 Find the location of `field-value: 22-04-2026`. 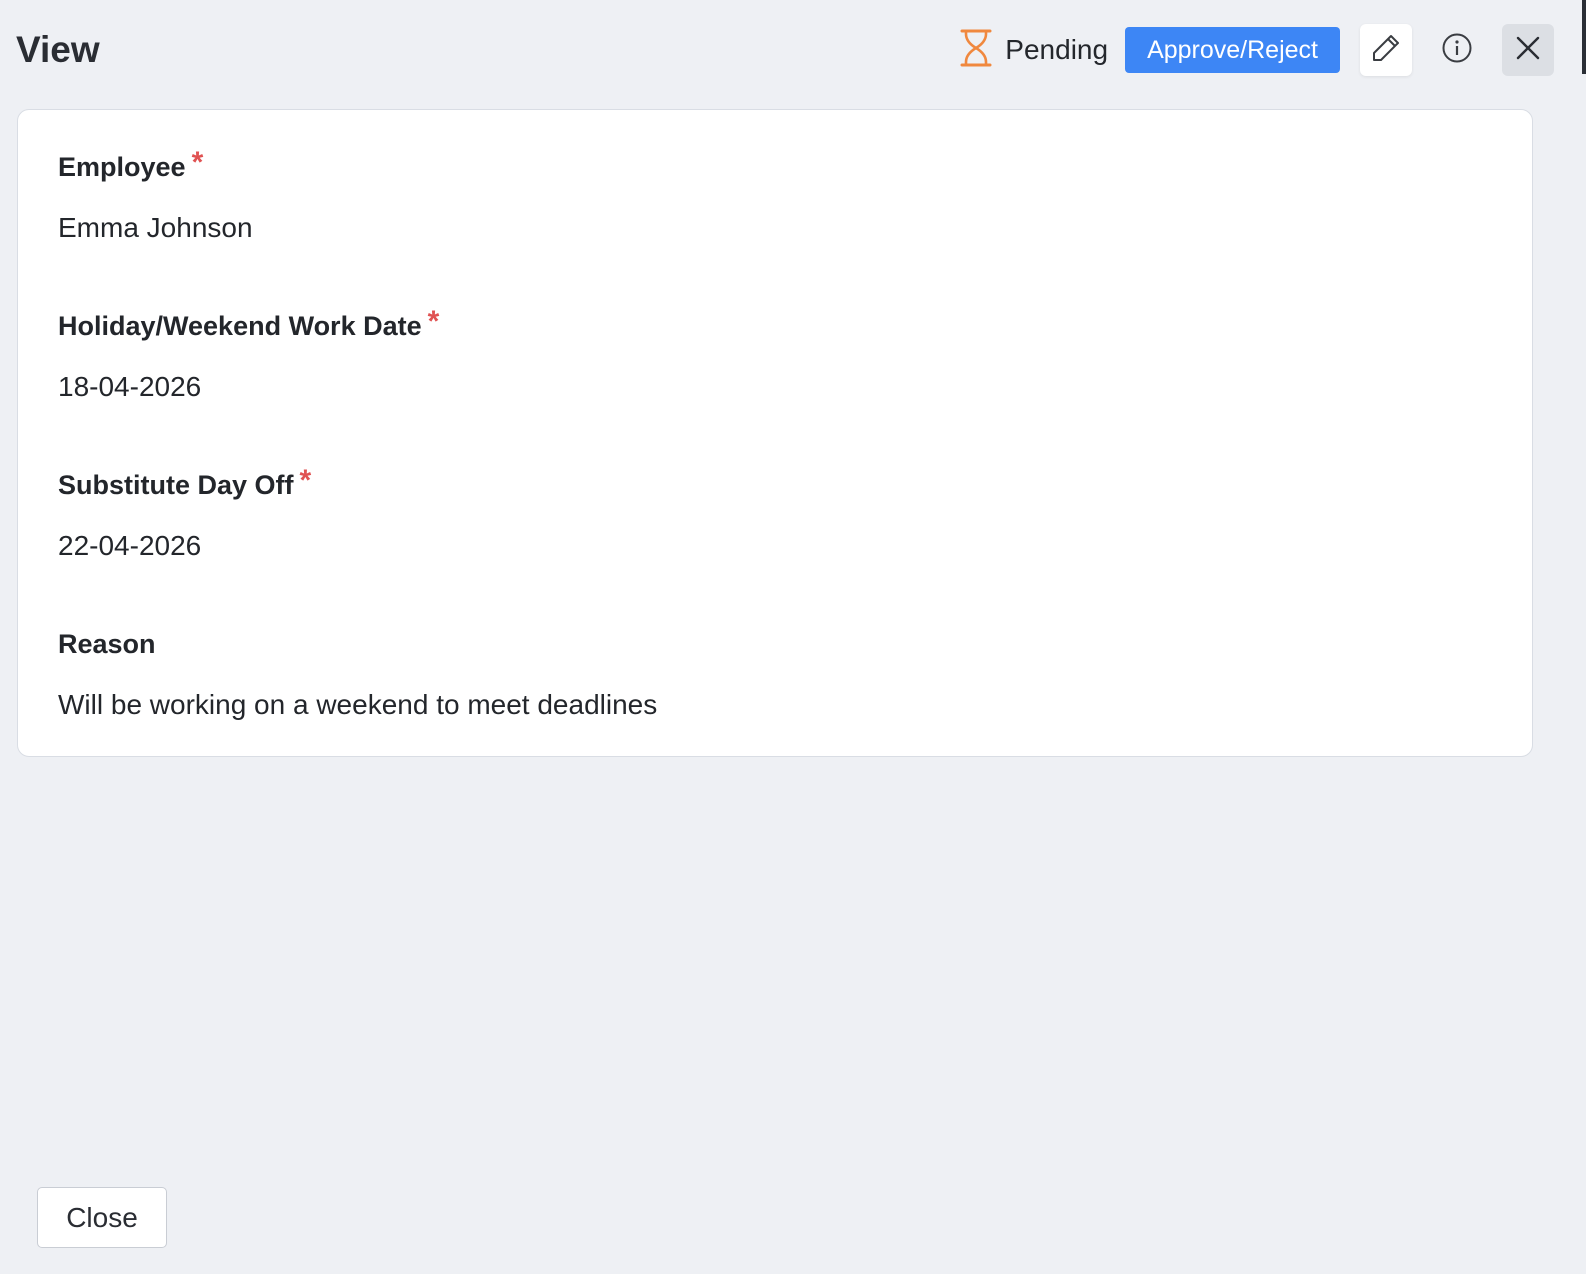

field-value: 22-04-2026 is located at coordinates (130, 545).